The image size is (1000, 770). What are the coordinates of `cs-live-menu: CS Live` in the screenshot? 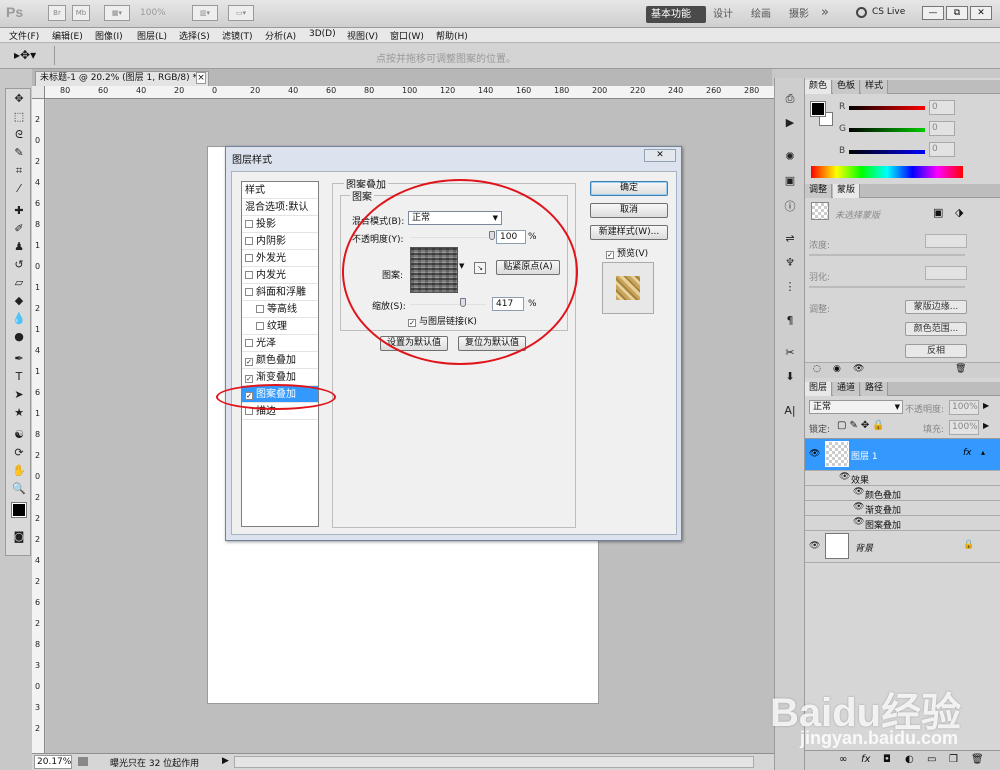 It's located at (888, 12).